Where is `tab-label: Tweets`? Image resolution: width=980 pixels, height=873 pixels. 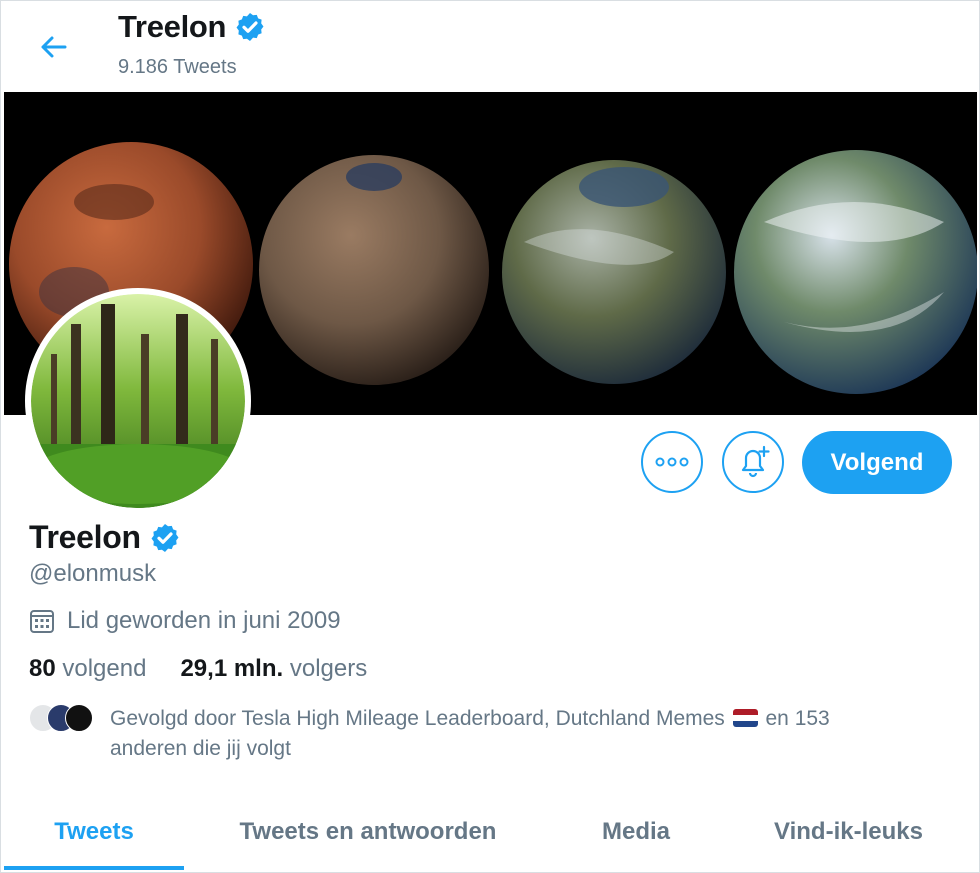
tab-label: Tweets is located at coordinates (94, 831).